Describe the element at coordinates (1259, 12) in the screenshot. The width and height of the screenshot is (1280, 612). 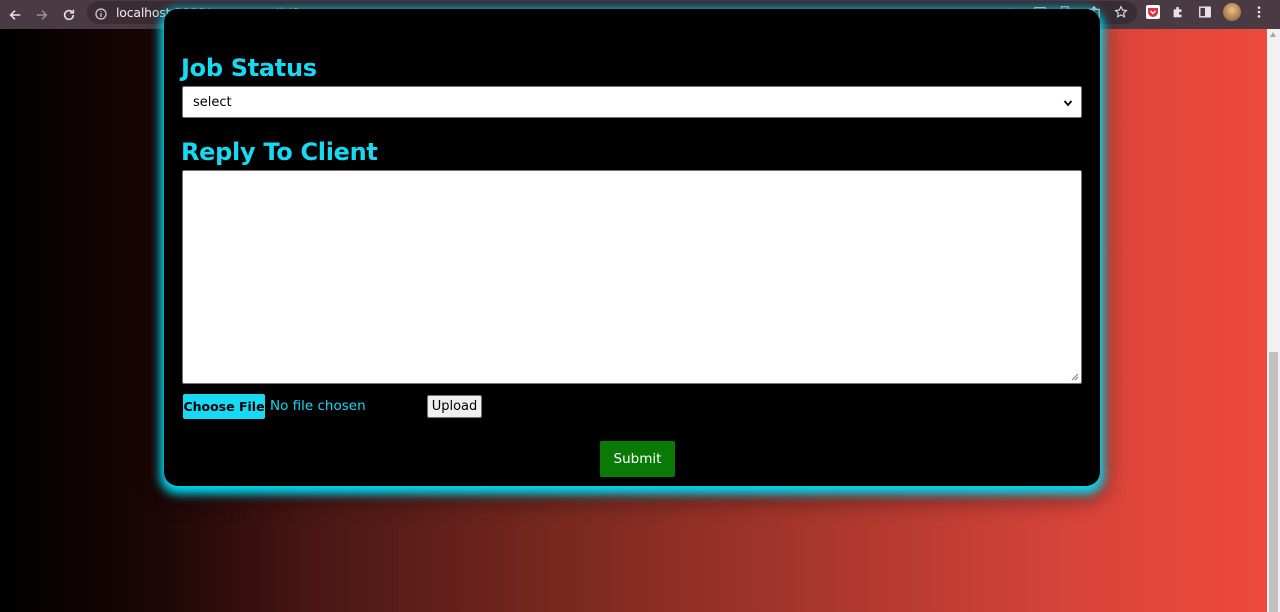
I see `menu-kebab-icon` at that location.